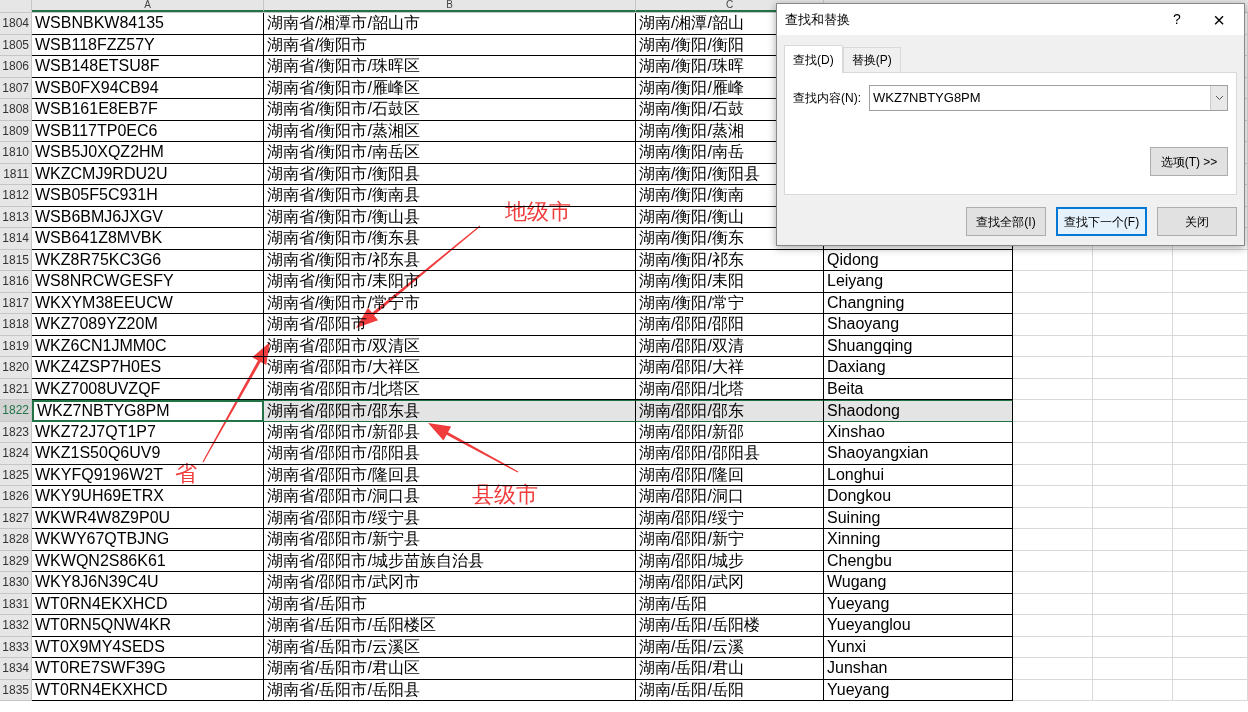 This screenshot has width=1248, height=712. What do you see at coordinates (691, 238) in the screenshot?
I see `table-cell: 湖南/衡阳/衡东` at bounding box center [691, 238].